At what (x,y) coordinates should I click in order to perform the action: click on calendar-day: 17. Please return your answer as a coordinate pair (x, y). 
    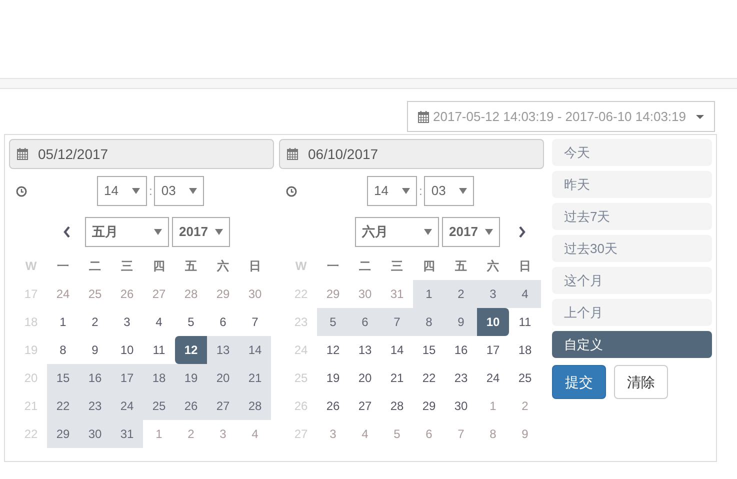
    Looking at the image, I should click on (127, 378).